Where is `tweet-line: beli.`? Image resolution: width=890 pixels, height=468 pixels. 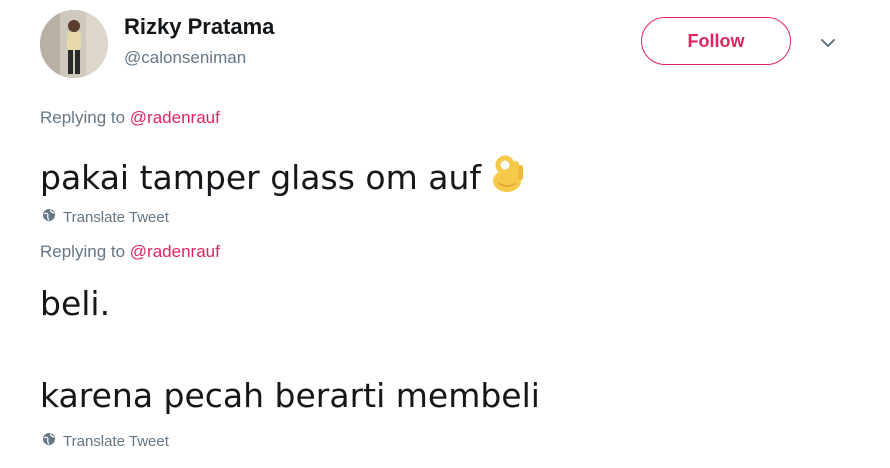 tweet-line: beli. is located at coordinates (75, 303).